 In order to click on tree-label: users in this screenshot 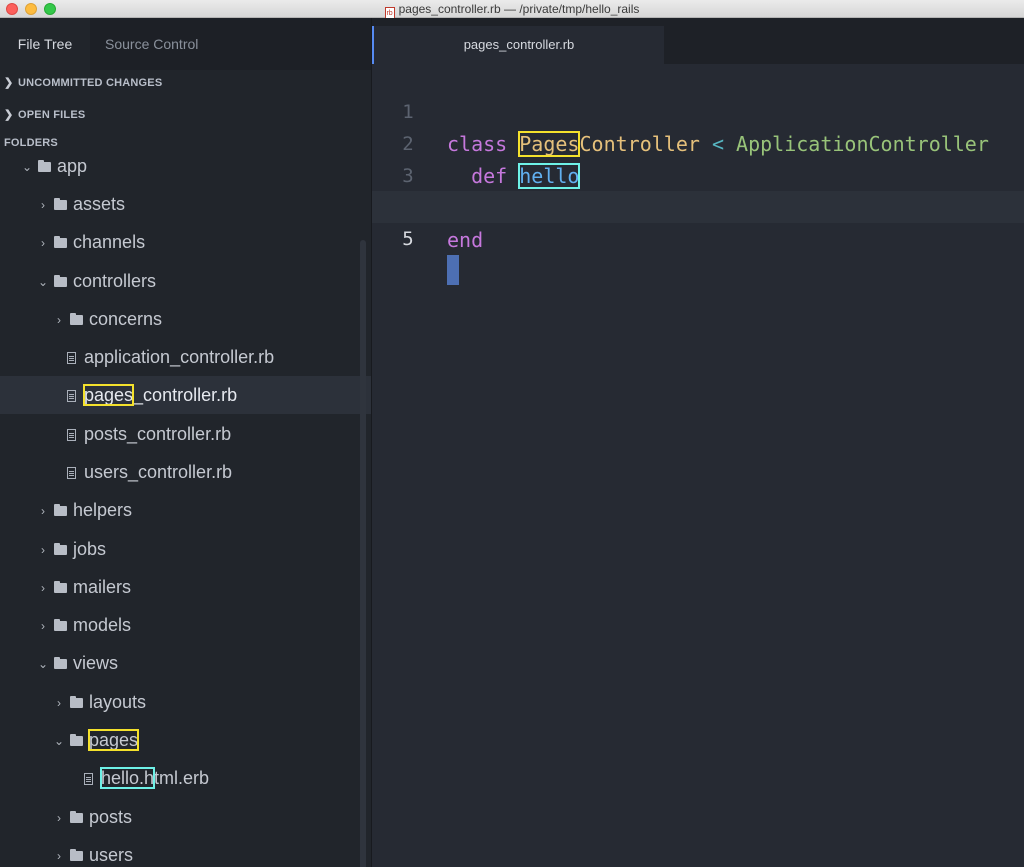, I will do `click(111, 855)`.